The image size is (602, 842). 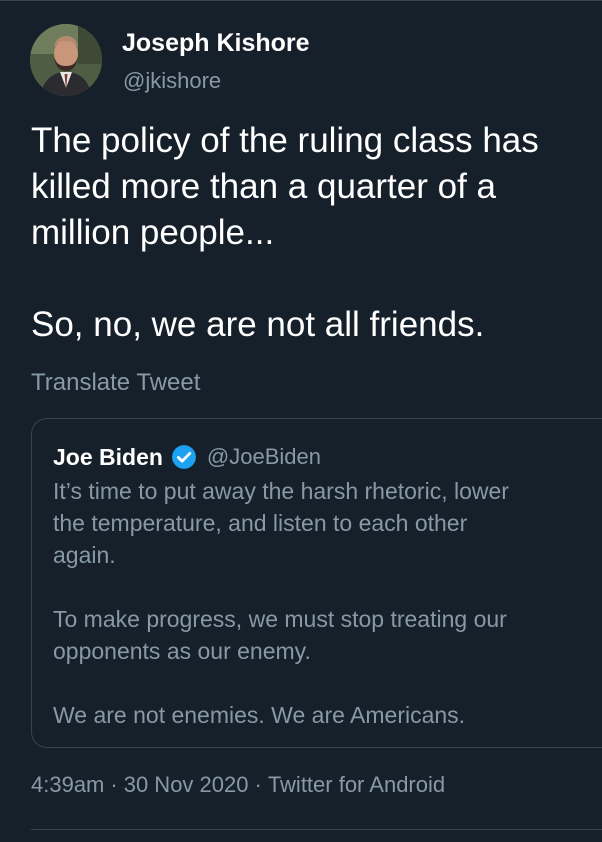 I want to click on tweet-text-line: So, no, we are not all friends., so click(x=258, y=324).